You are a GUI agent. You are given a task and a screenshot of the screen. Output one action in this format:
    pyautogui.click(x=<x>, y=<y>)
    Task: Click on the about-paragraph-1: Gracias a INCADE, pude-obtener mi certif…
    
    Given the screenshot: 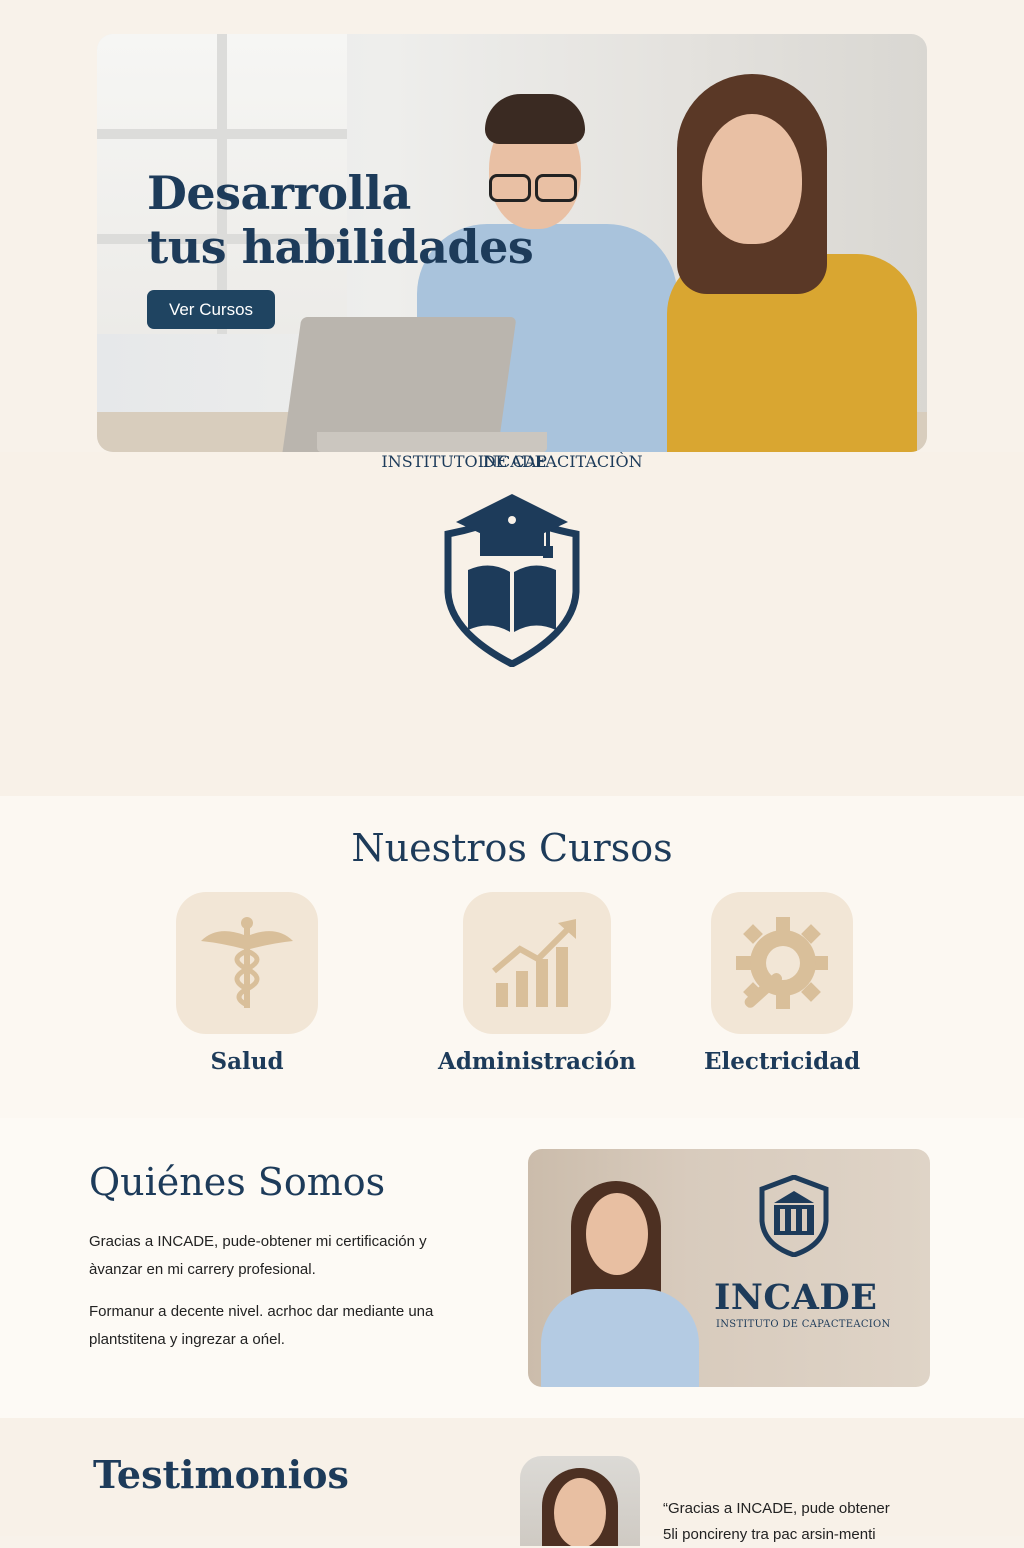 What is the action you would take?
    pyautogui.click(x=258, y=1255)
    